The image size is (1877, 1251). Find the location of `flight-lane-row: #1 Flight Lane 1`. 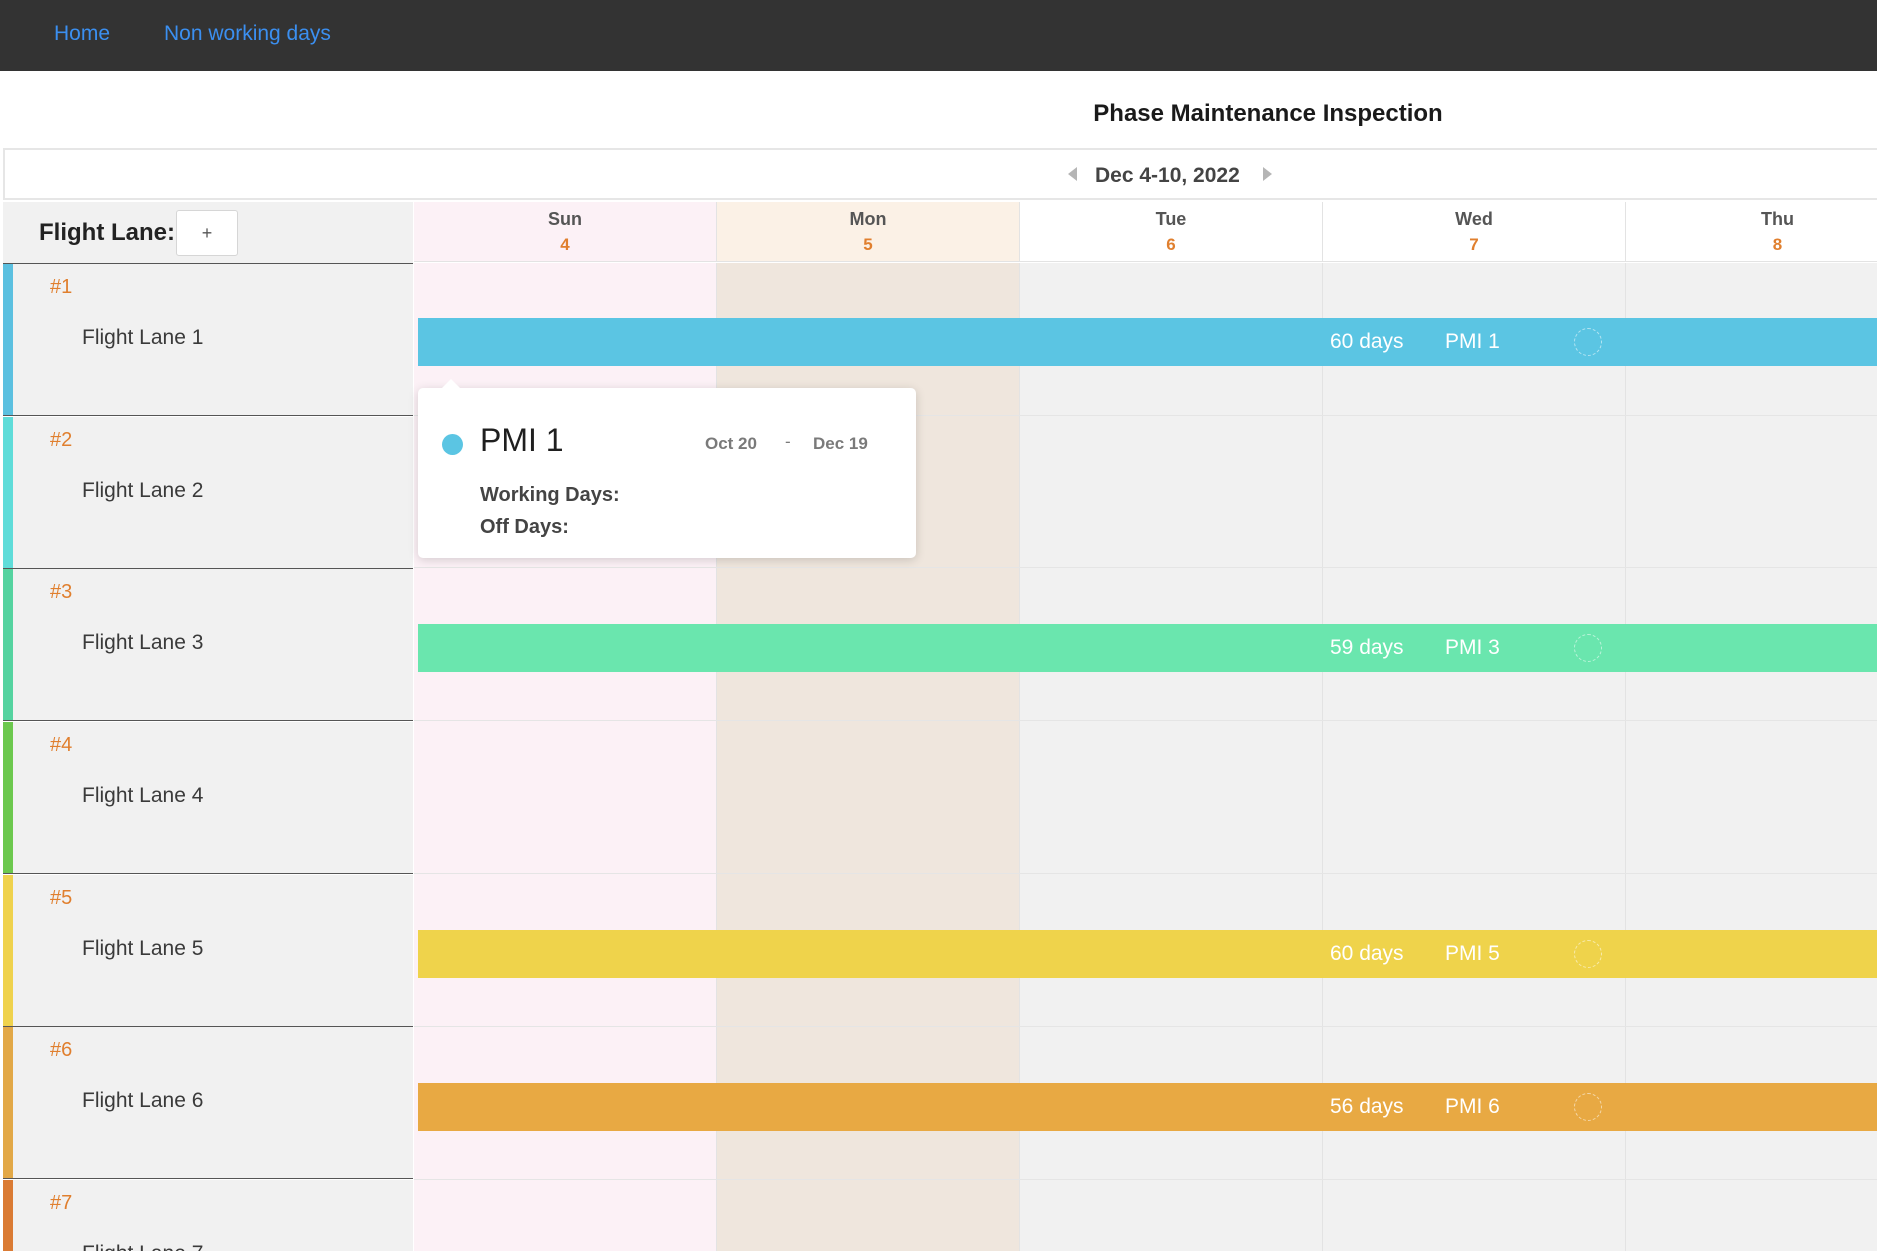

flight-lane-row: #1 Flight Lane 1 is located at coordinates (208, 340).